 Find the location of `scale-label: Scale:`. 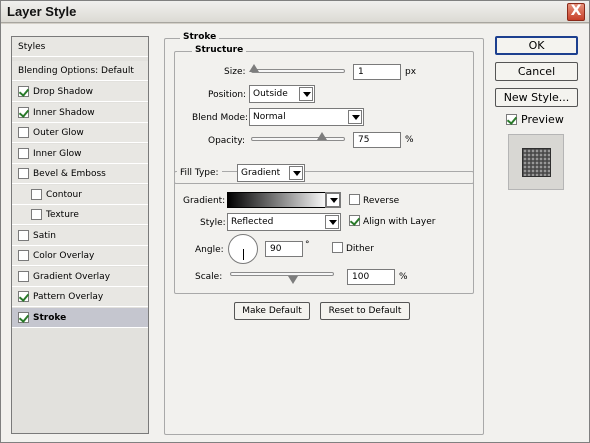

scale-label: Scale: is located at coordinates (209, 277).